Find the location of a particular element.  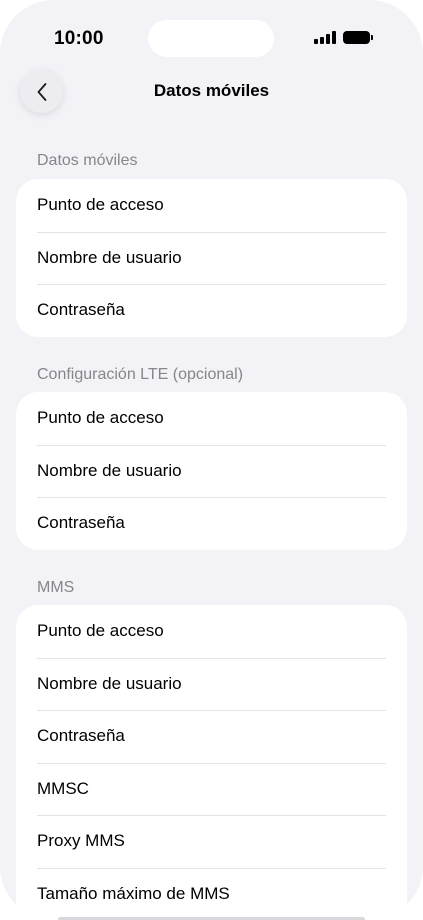

row-mmsc: MMSC is located at coordinates (211, 789).